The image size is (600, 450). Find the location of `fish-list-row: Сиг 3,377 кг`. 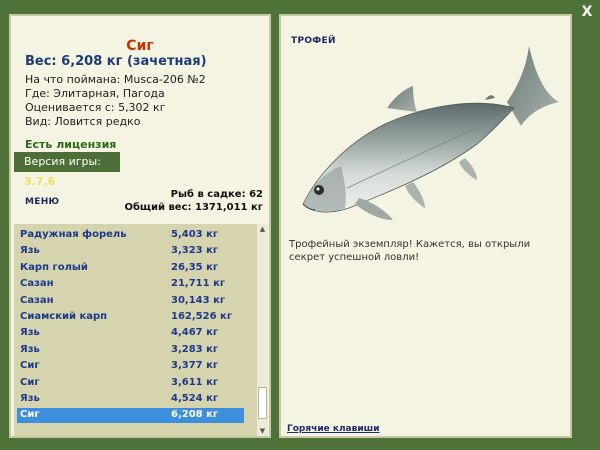

fish-list-row: Сиг 3,377 кг is located at coordinates (130, 366).